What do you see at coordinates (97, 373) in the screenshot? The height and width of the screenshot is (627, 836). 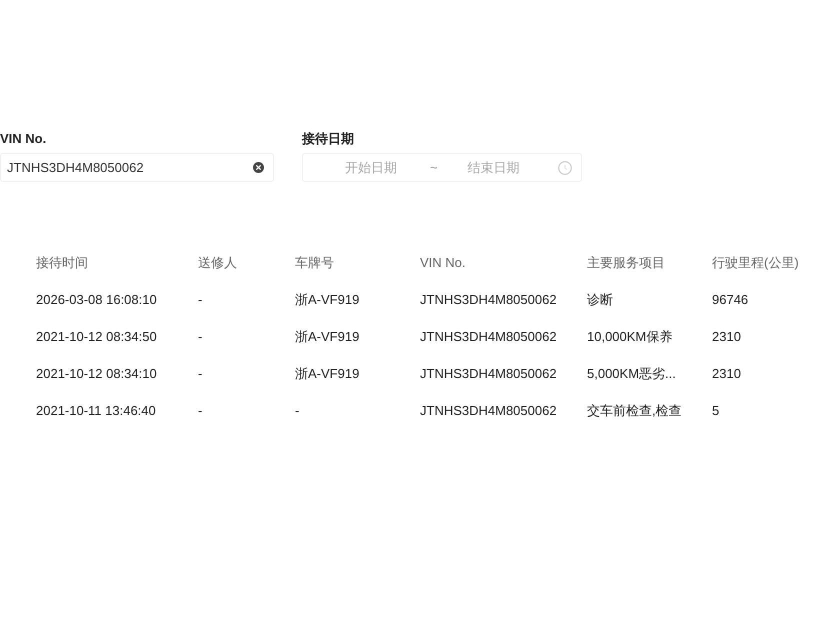 I see `table-cell-text: 2021-10-12 08:34:10` at bounding box center [97, 373].